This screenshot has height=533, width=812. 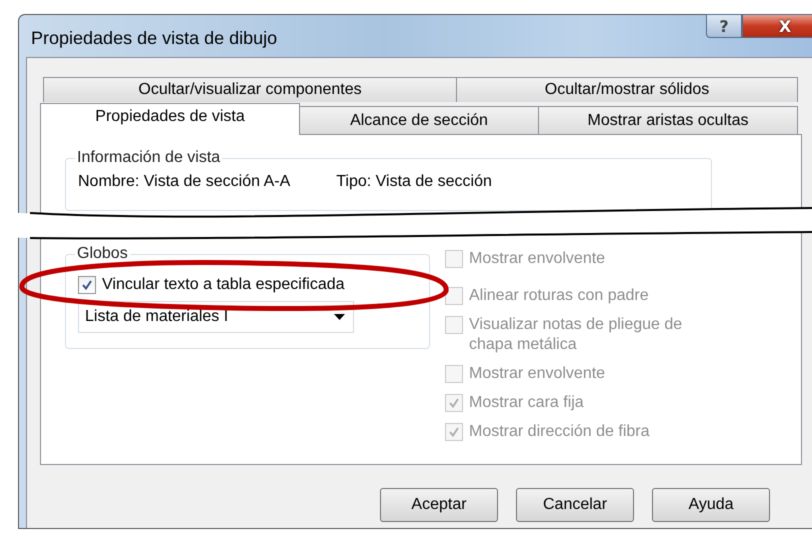 What do you see at coordinates (627, 89) in the screenshot?
I see `tab: Ocultar/mostrar sólidos` at bounding box center [627, 89].